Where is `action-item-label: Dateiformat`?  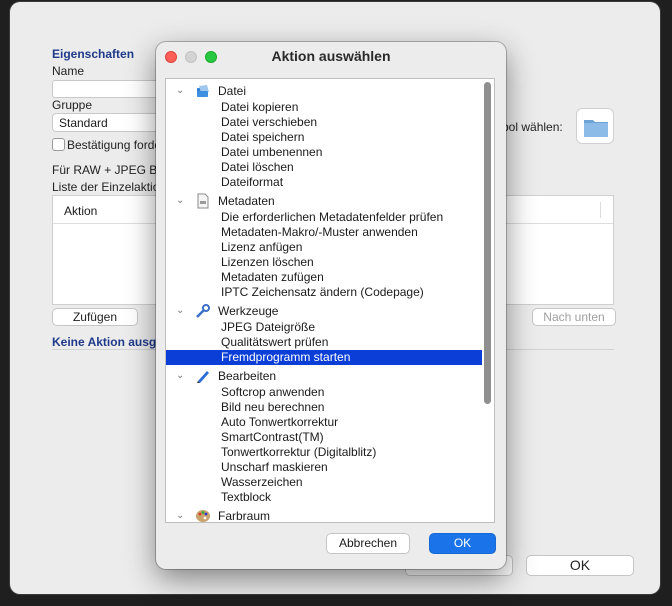
action-item-label: Dateiformat is located at coordinates (252, 182).